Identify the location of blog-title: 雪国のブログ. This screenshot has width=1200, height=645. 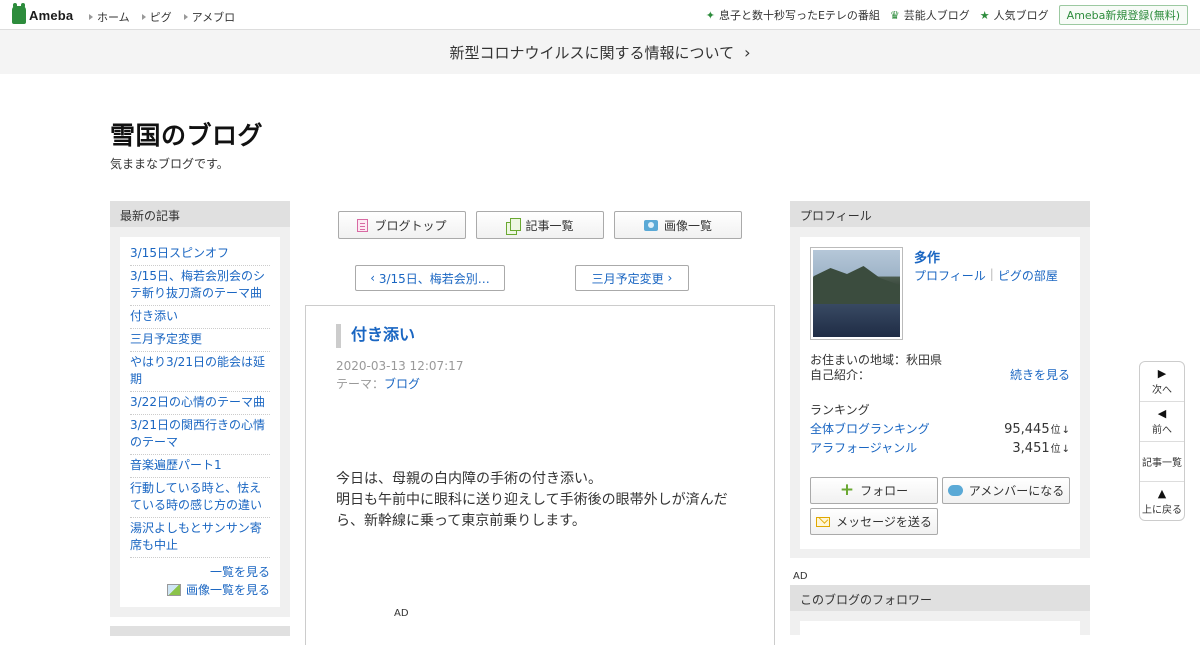
(186, 134).